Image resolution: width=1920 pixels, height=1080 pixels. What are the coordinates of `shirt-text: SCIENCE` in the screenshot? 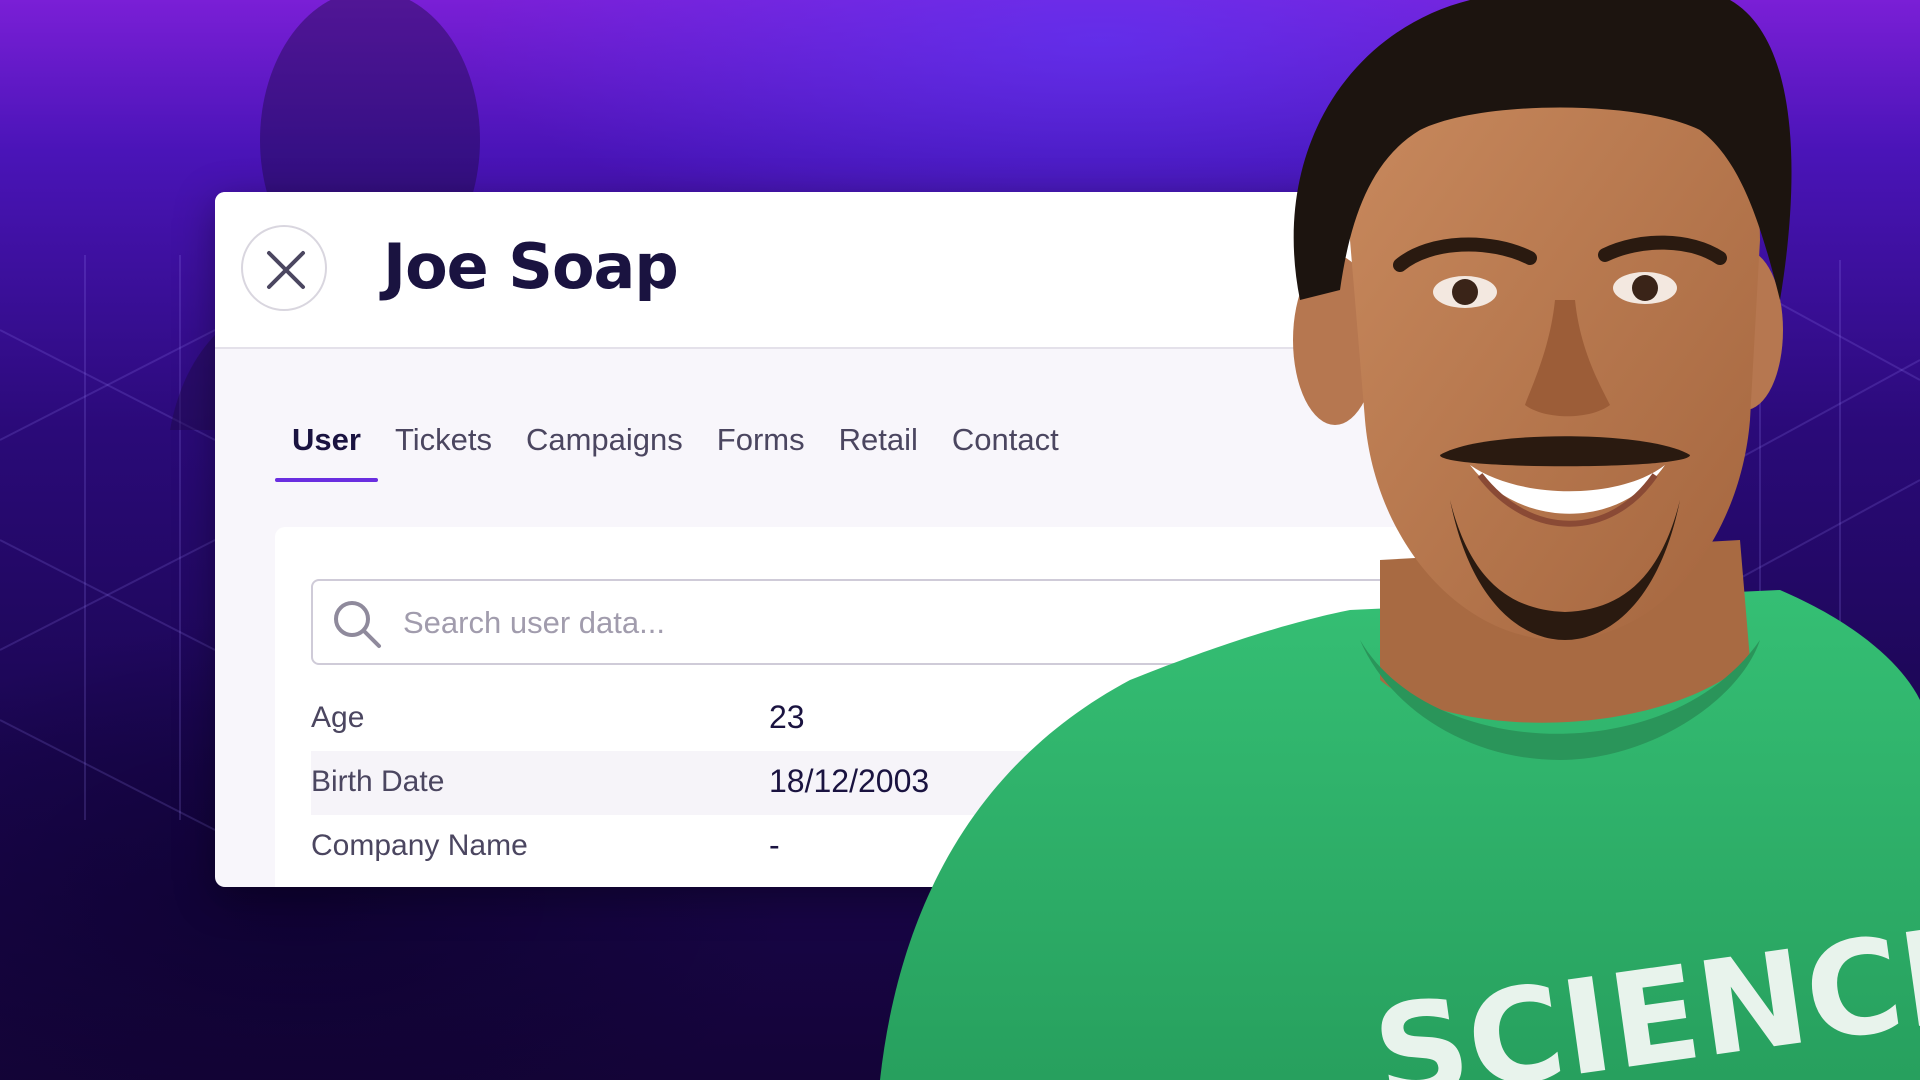 It's located at (1642, 987).